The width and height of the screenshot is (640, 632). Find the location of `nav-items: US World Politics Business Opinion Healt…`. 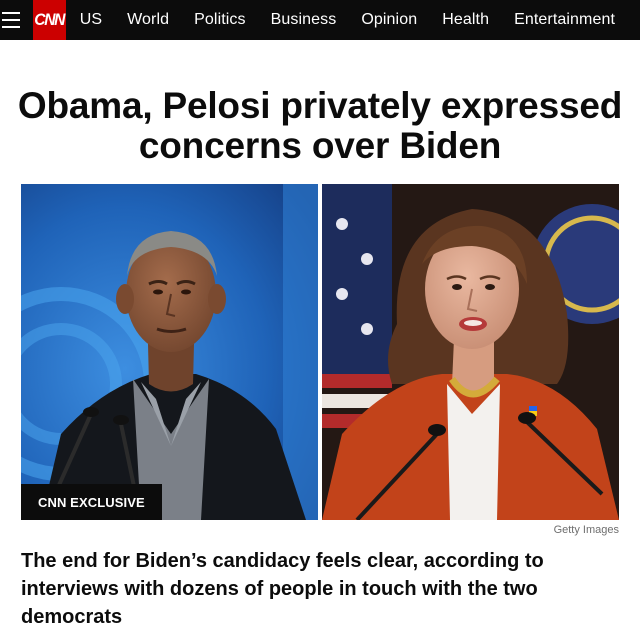

nav-items: US World Politics Business Opinion Healt… is located at coordinates (360, 20).